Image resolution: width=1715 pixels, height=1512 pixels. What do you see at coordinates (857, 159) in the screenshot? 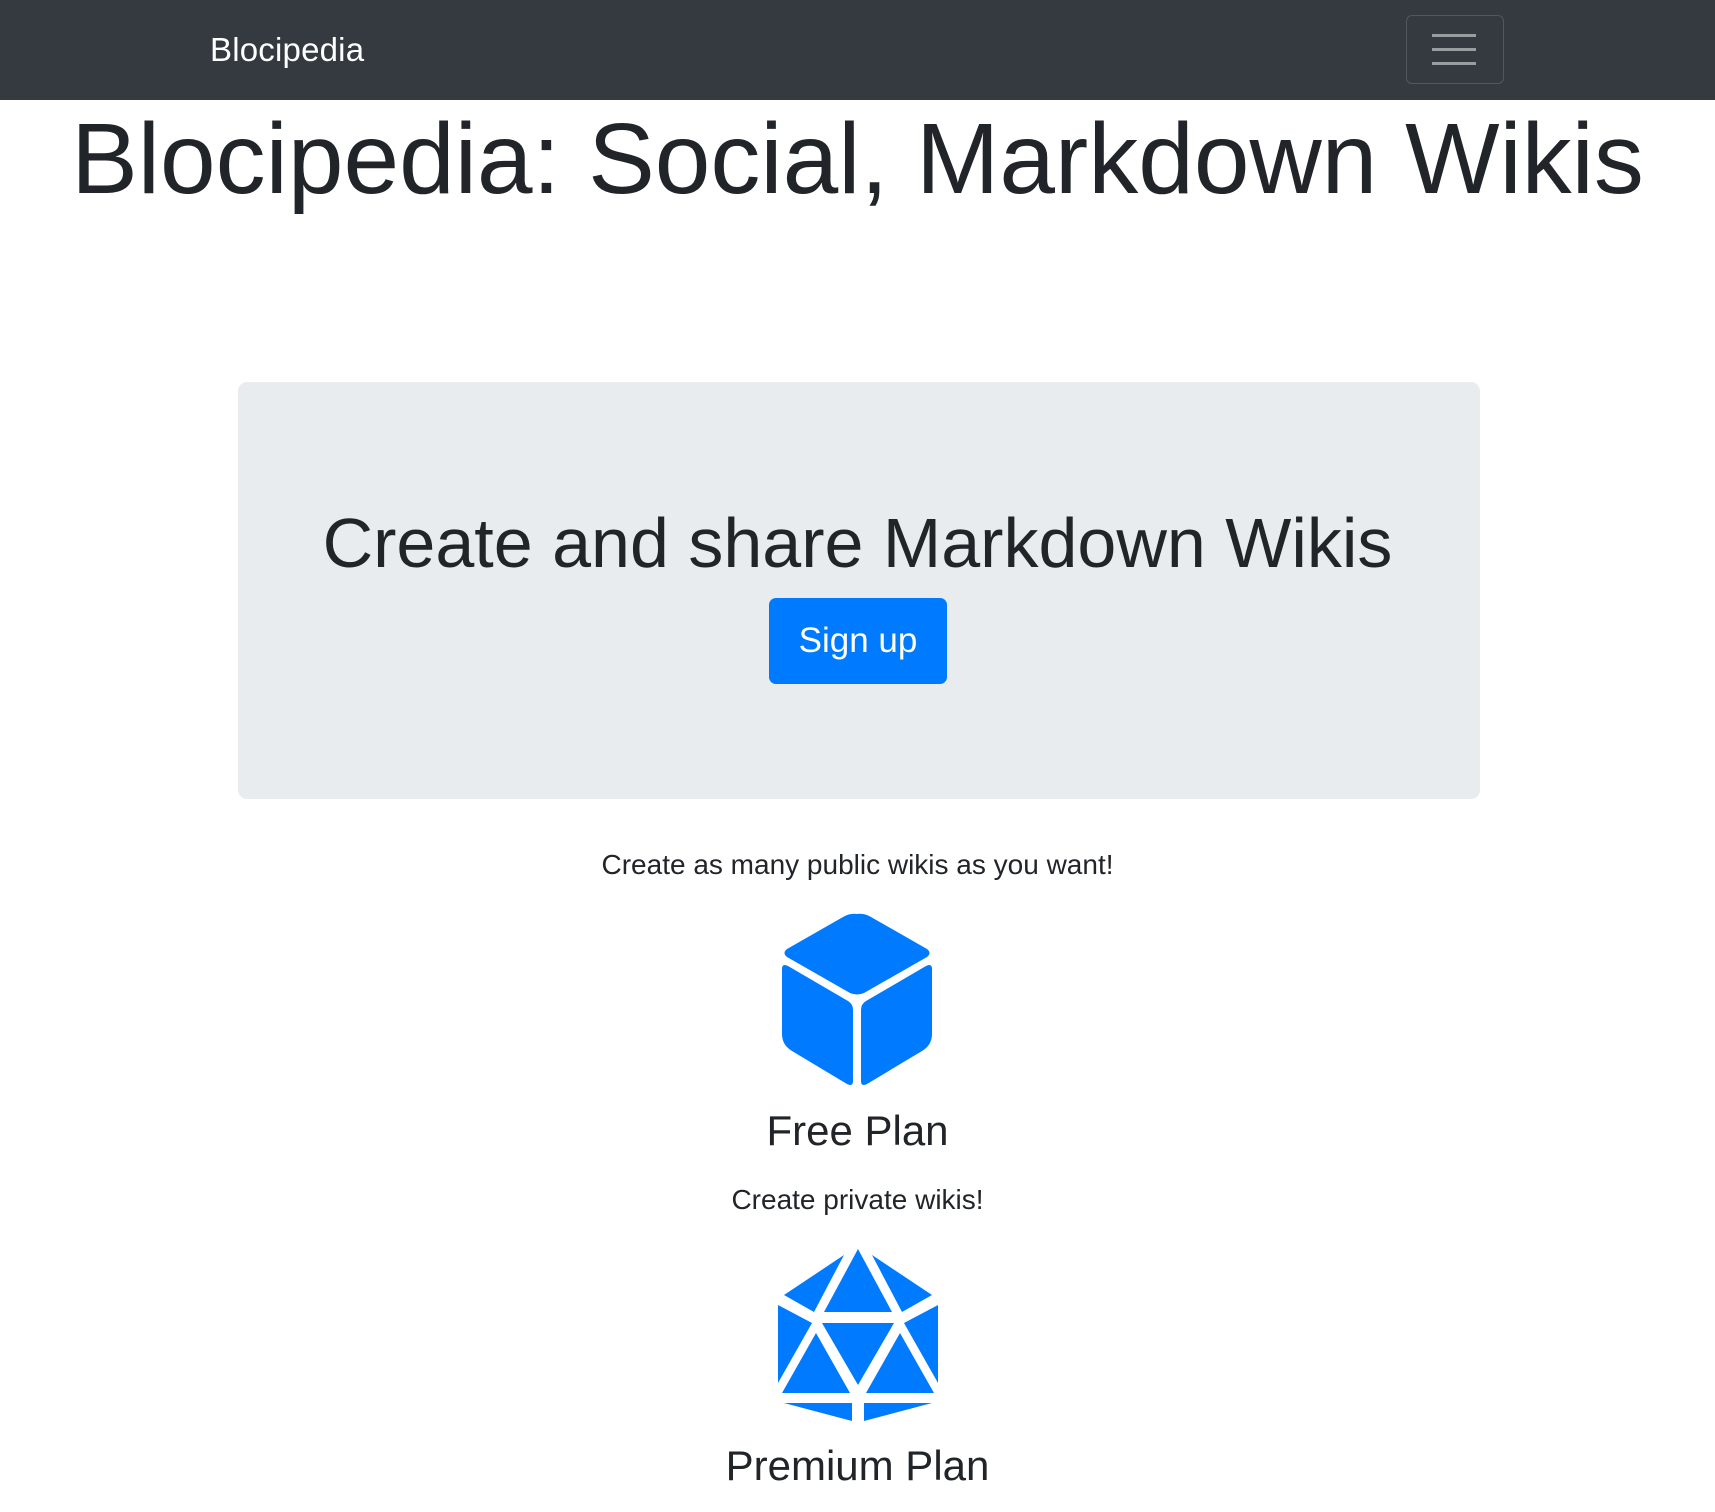
I see `page-title: Blocipedia: Social, Markdown Wikis` at bounding box center [857, 159].